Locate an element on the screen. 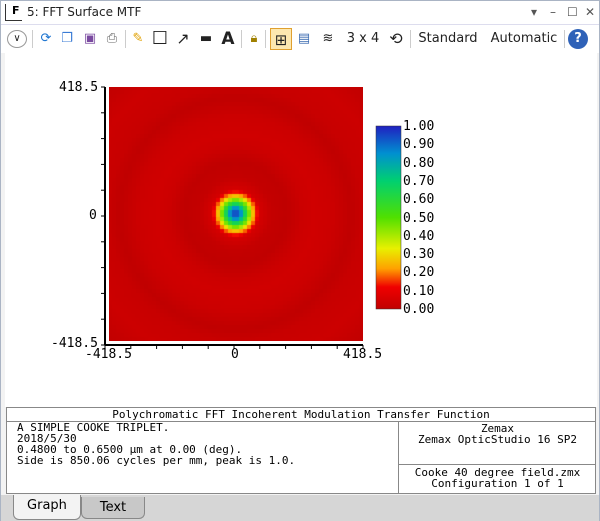  colorbar-tick-label: 0.30 is located at coordinates (419, 255).